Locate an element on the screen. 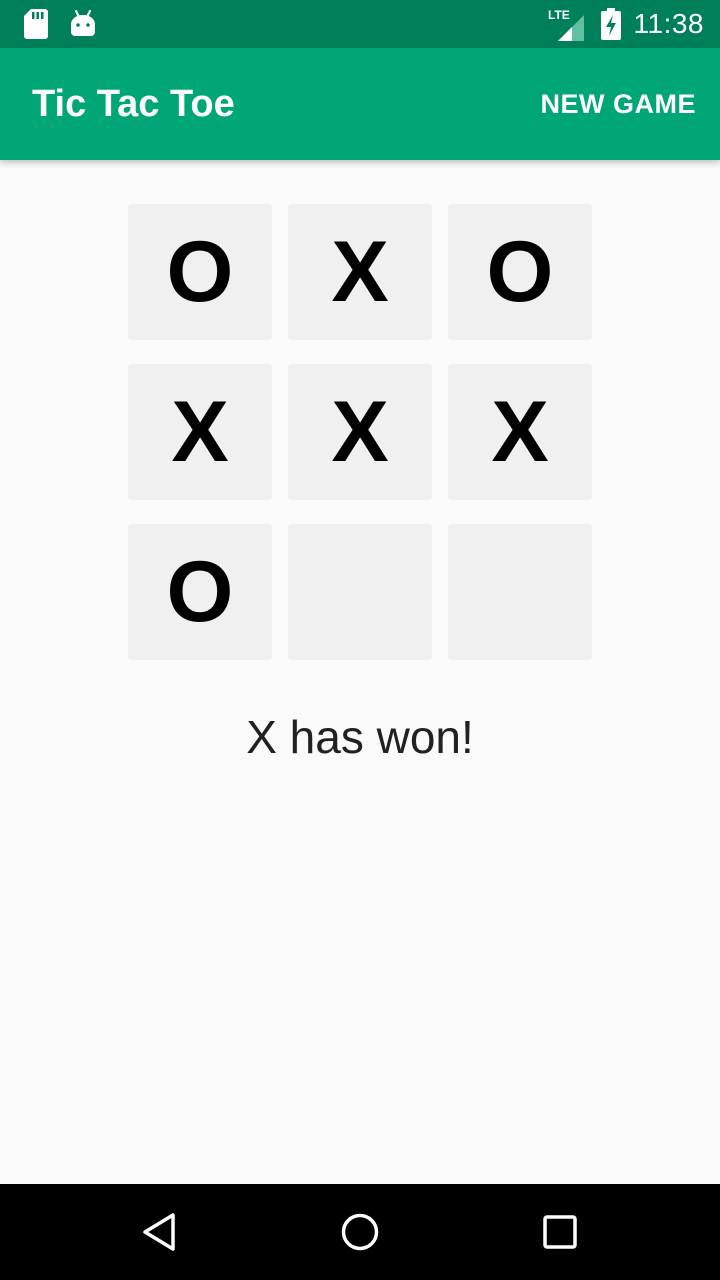 The height and width of the screenshot is (1280, 720). board-cell-2: X is located at coordinates (360, 272).